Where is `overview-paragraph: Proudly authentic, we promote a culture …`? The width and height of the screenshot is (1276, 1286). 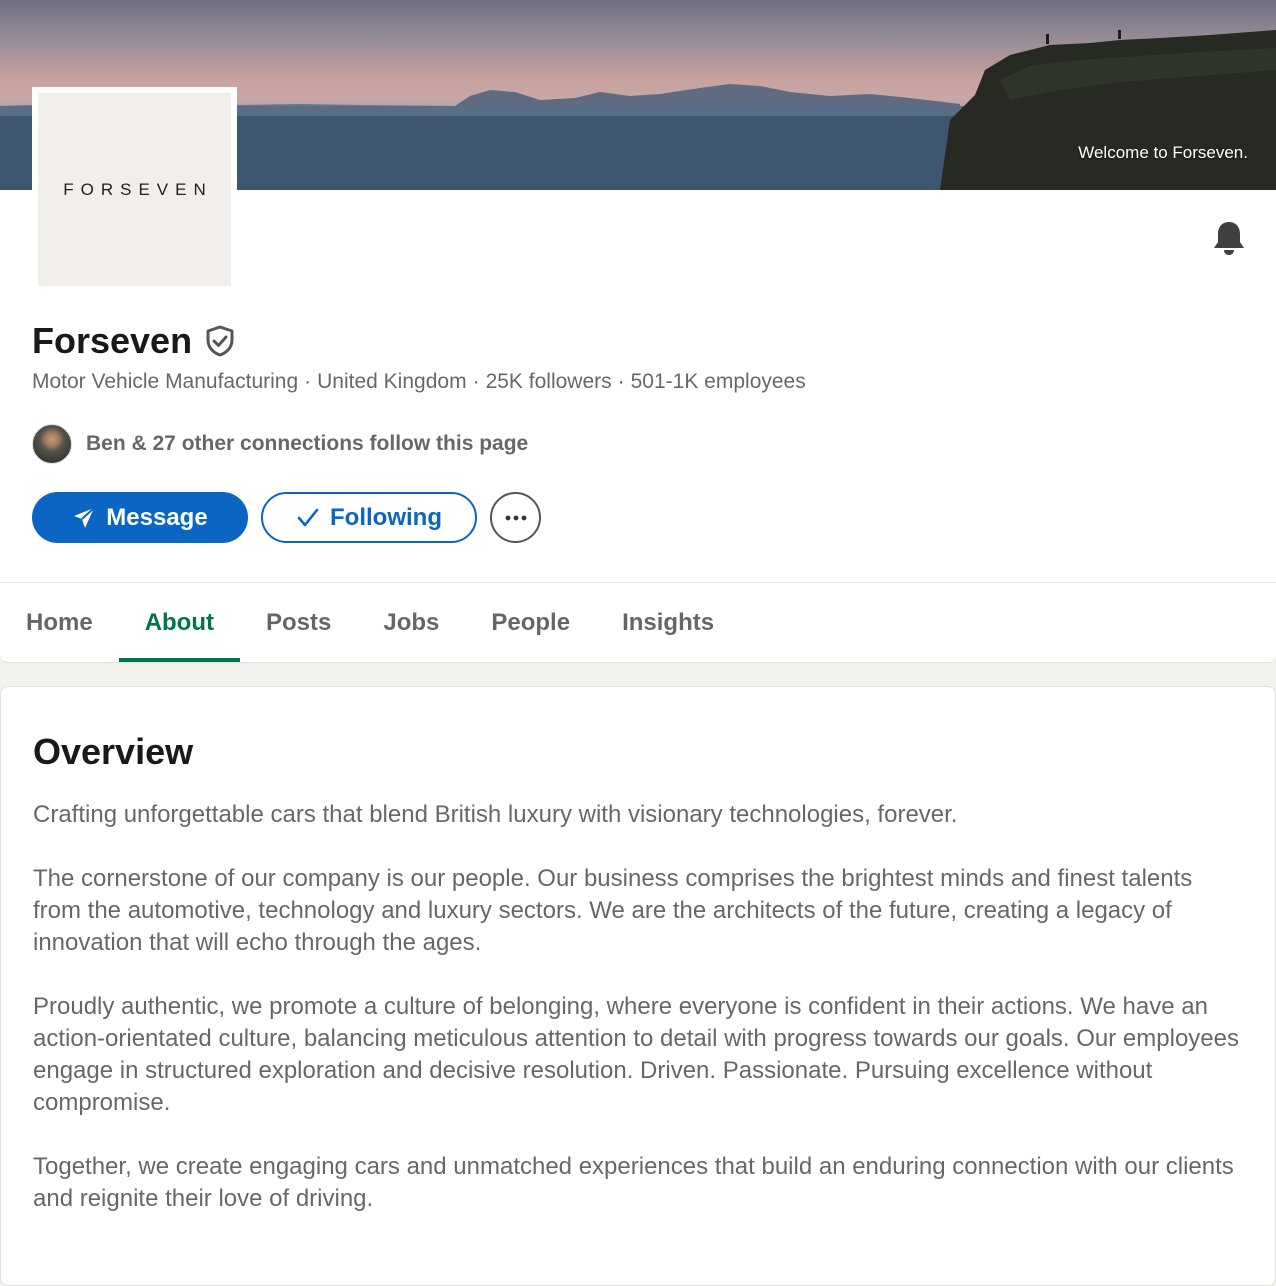
overview-paragraph: Proudly authentic, we promote a culture … is located at coordinates (636, 1054).